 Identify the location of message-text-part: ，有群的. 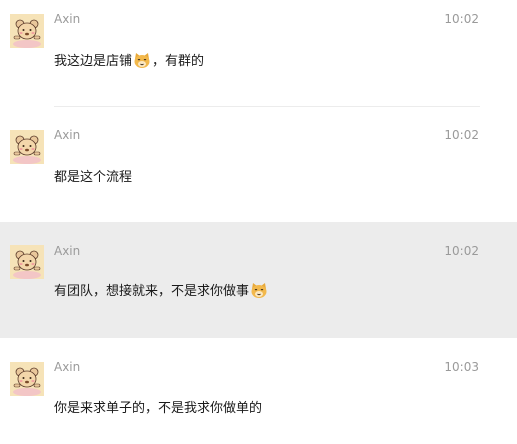
(178, 61).